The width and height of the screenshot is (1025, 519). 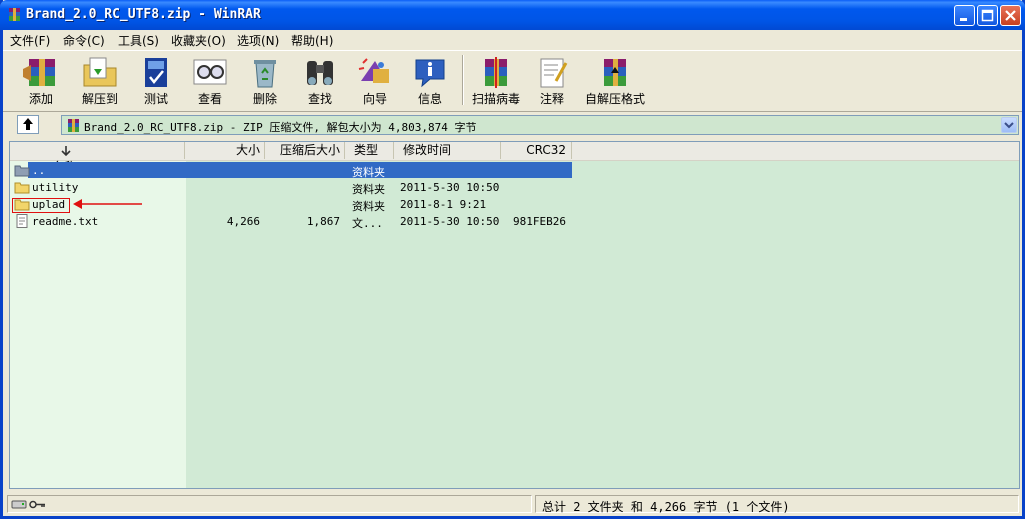 I want to click on delete-button: 删除, so click(x=265, y=81).